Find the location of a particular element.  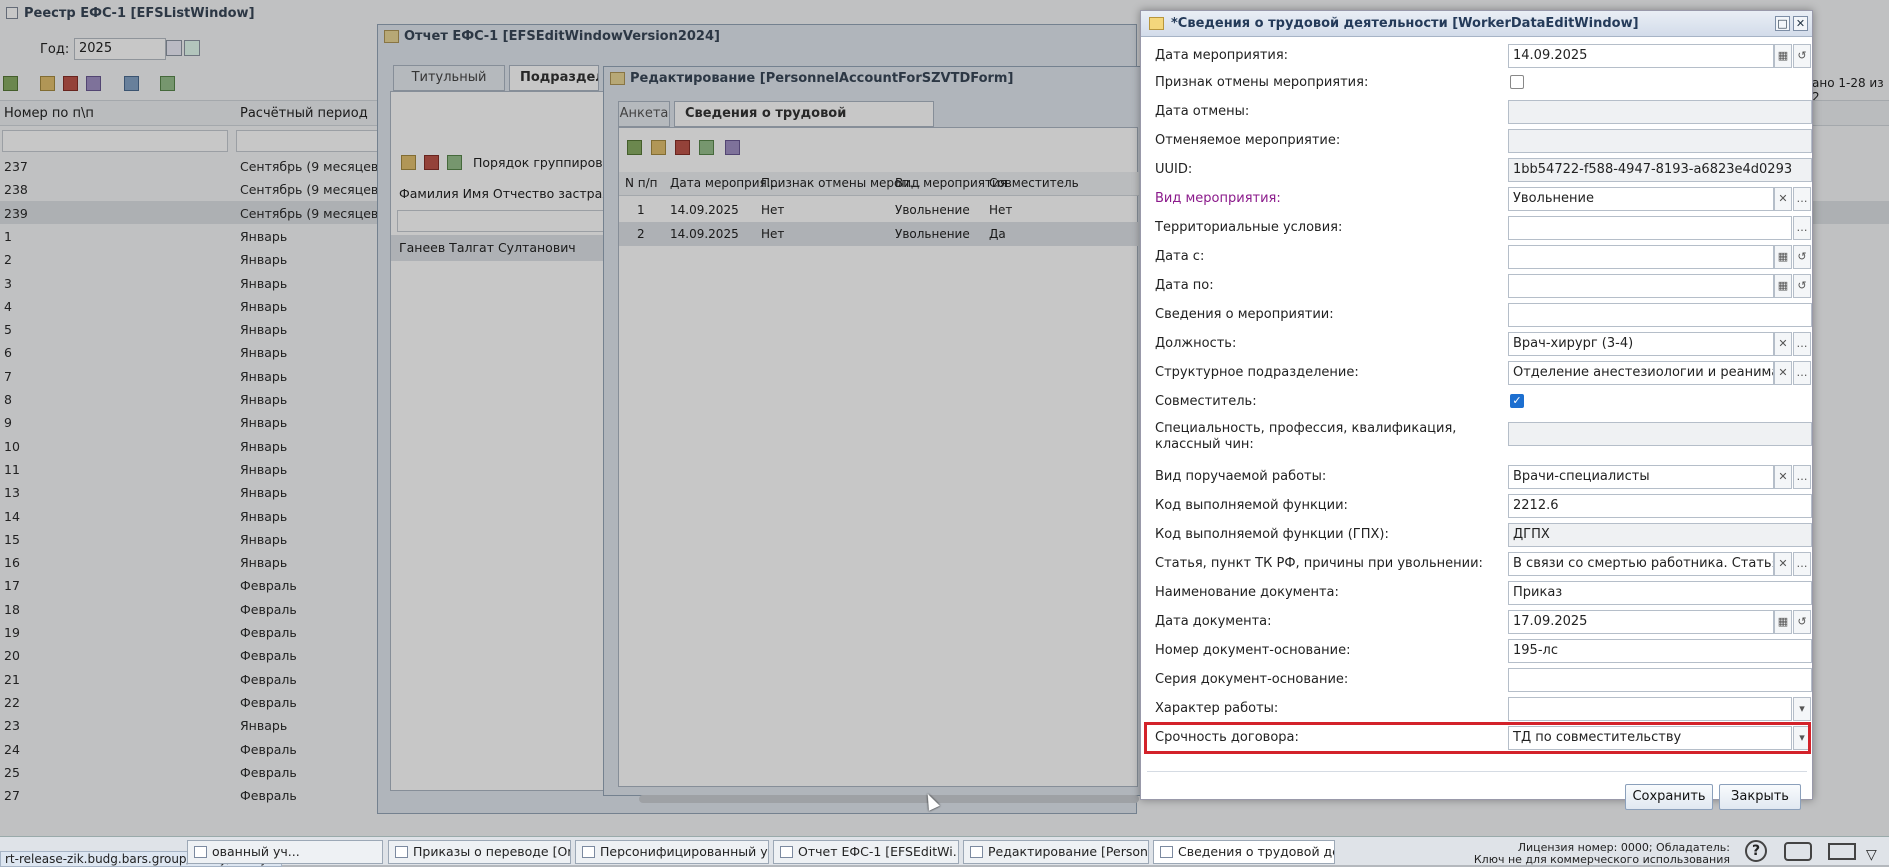

col-number-header: Номер по п\п is located at coordinates (49, 113).